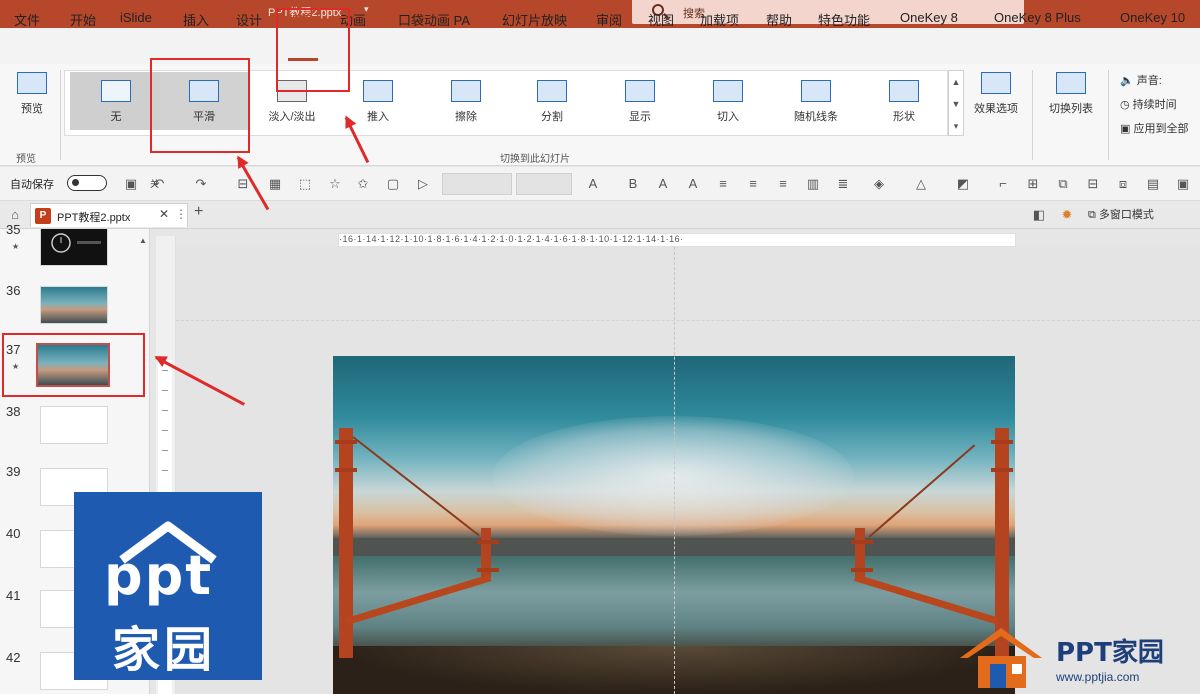 This screenshot has width=1200, height=694. What do you see at coordinates (305, 184) in the screenshot?
I see `picture-icon: ⬚` at bounding box center [305, 184].